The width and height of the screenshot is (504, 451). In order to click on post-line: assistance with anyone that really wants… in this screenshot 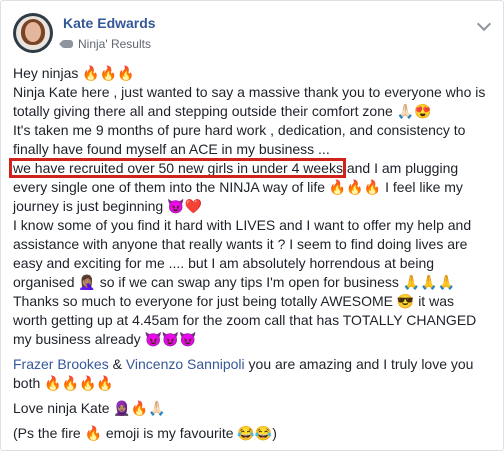, I will do `click(240, 244)`.